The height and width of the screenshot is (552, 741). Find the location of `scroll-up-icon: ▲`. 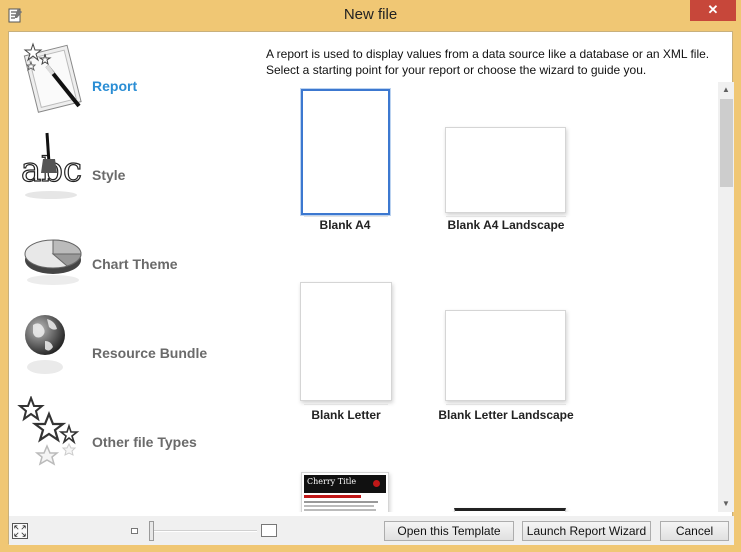

scroll-up-icon: ▲ is located at coordinates (726, 90).